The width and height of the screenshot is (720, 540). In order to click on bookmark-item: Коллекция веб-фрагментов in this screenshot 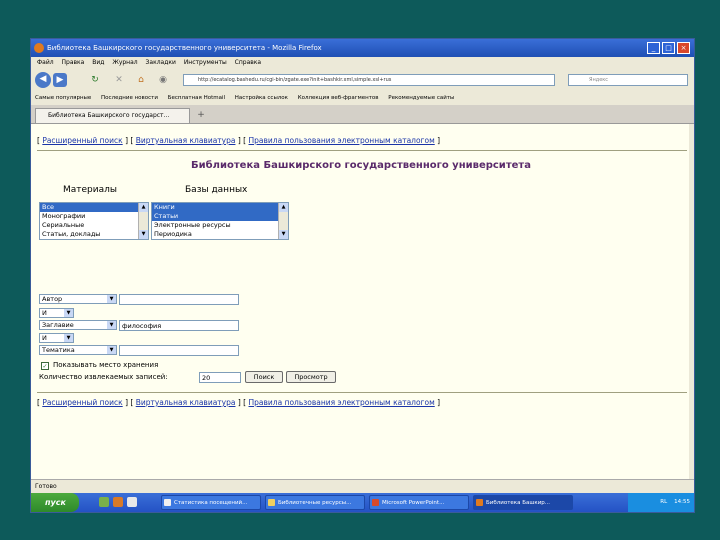, I will do `click(338, 98)`.